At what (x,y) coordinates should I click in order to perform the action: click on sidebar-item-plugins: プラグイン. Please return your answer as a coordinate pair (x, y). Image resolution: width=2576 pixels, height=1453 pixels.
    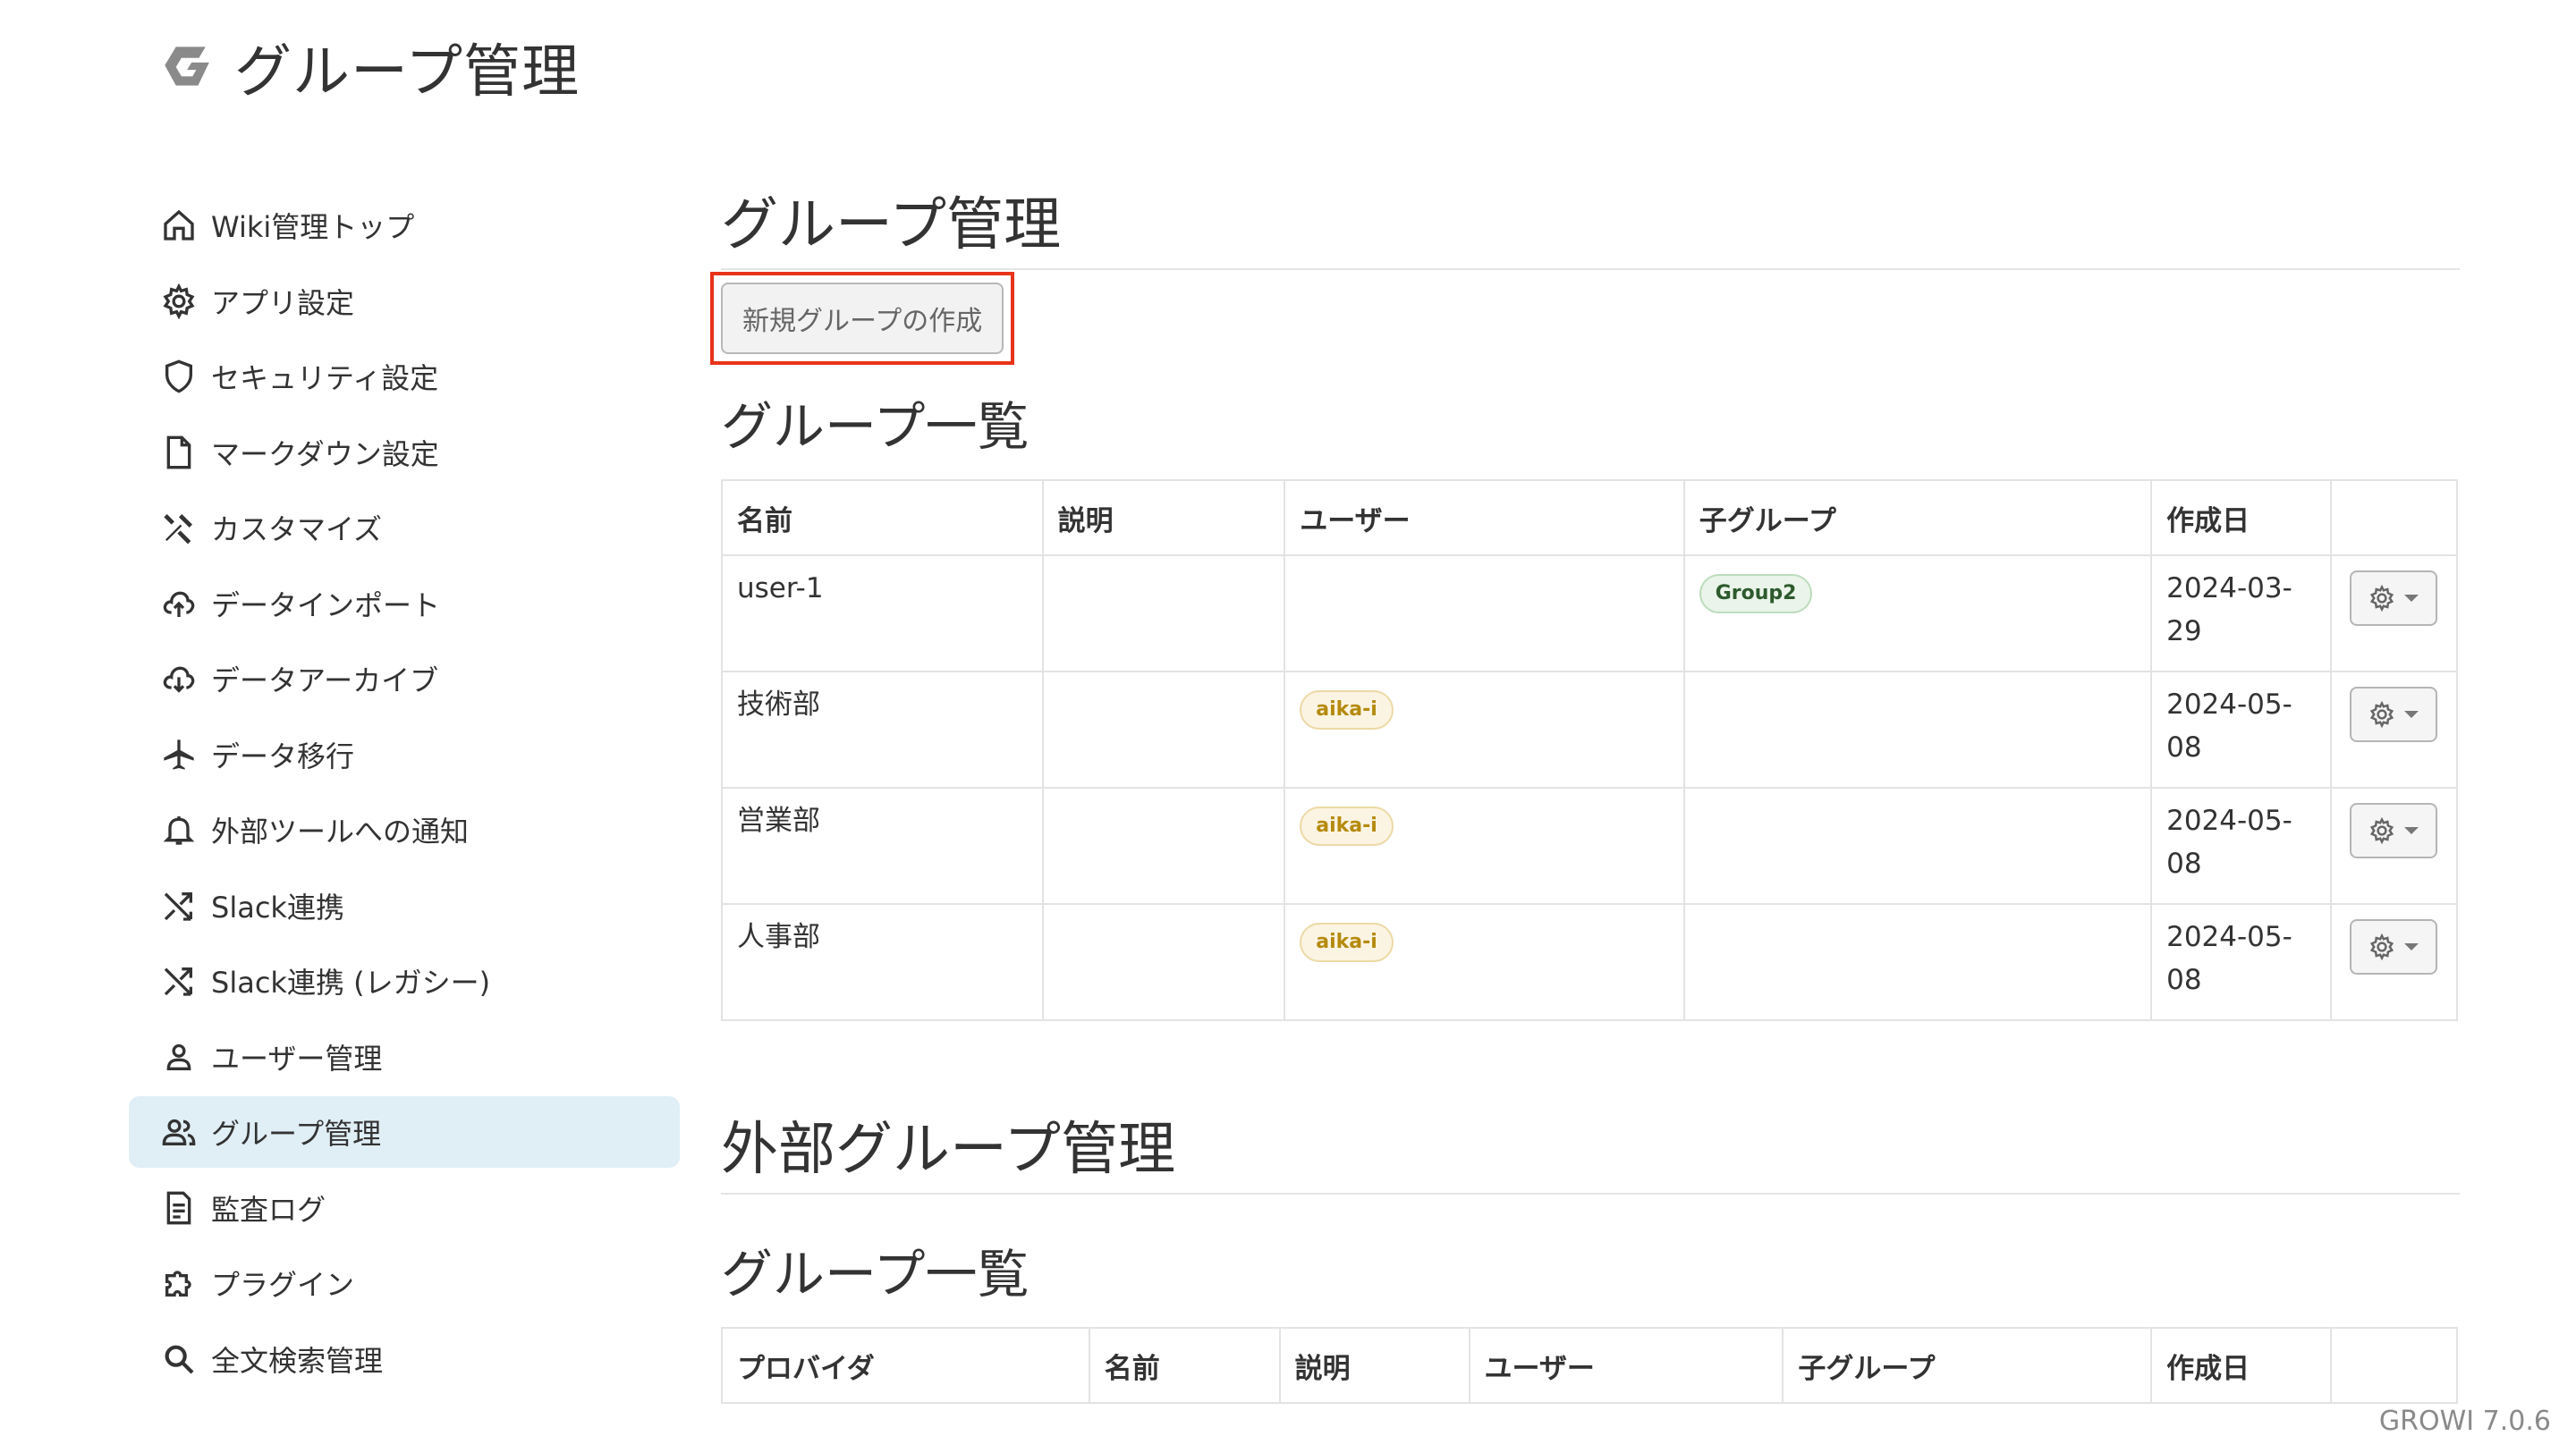
    Looking at the image, I should click on (404, 1283).